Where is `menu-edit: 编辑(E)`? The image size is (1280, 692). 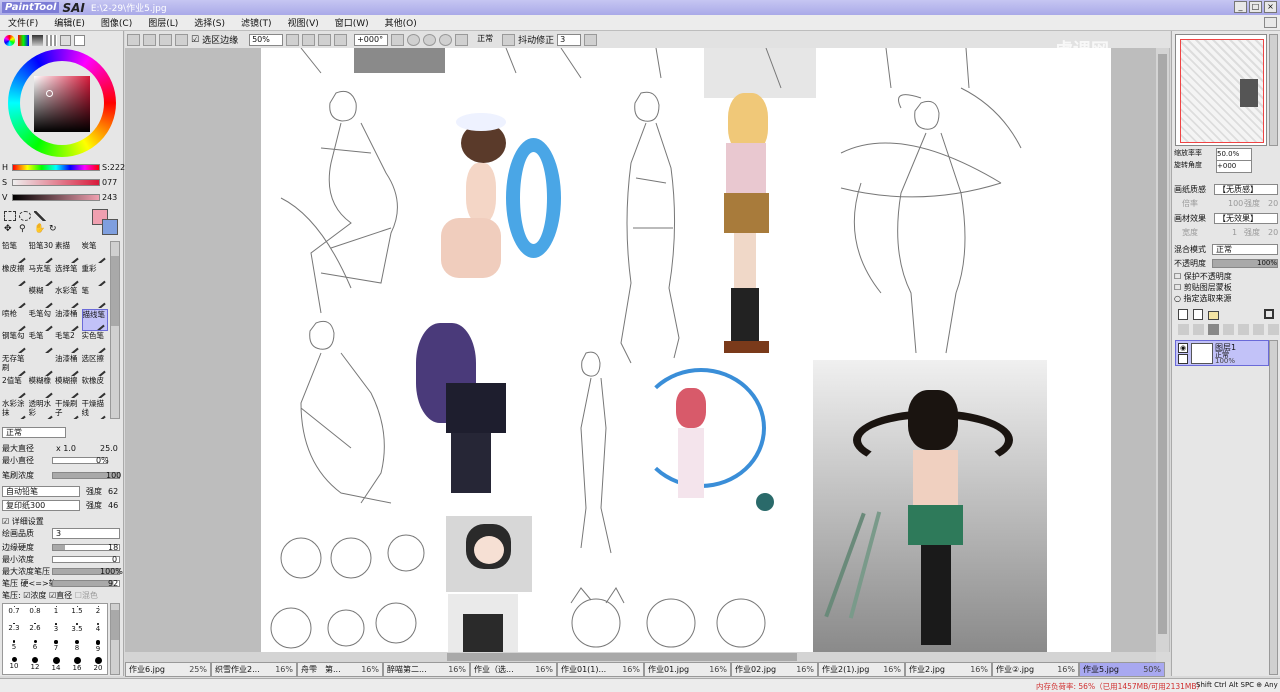
menu-edit: 编辑(E) is located at coordinates (69, 22).